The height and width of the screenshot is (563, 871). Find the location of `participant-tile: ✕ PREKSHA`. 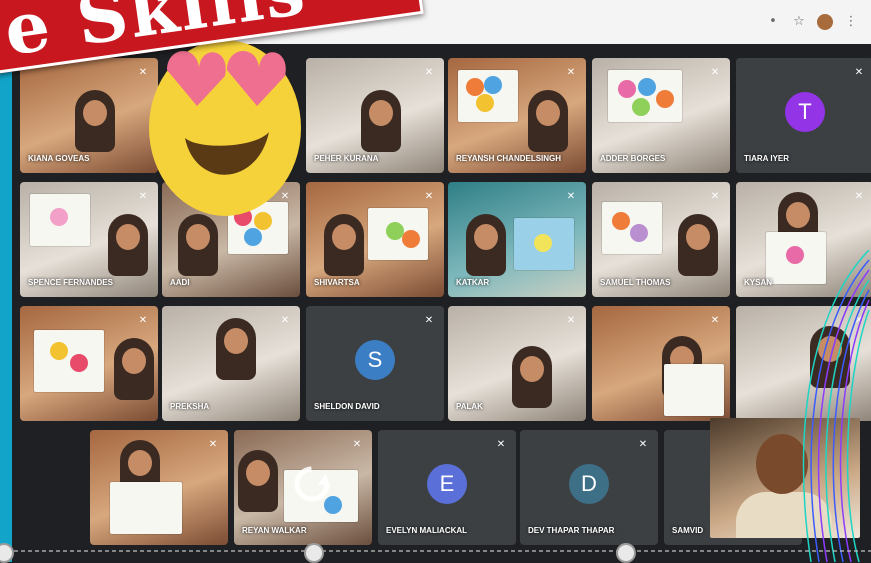

participant-tile: ✕ PREKSHA is located at coordinates (231, 363).